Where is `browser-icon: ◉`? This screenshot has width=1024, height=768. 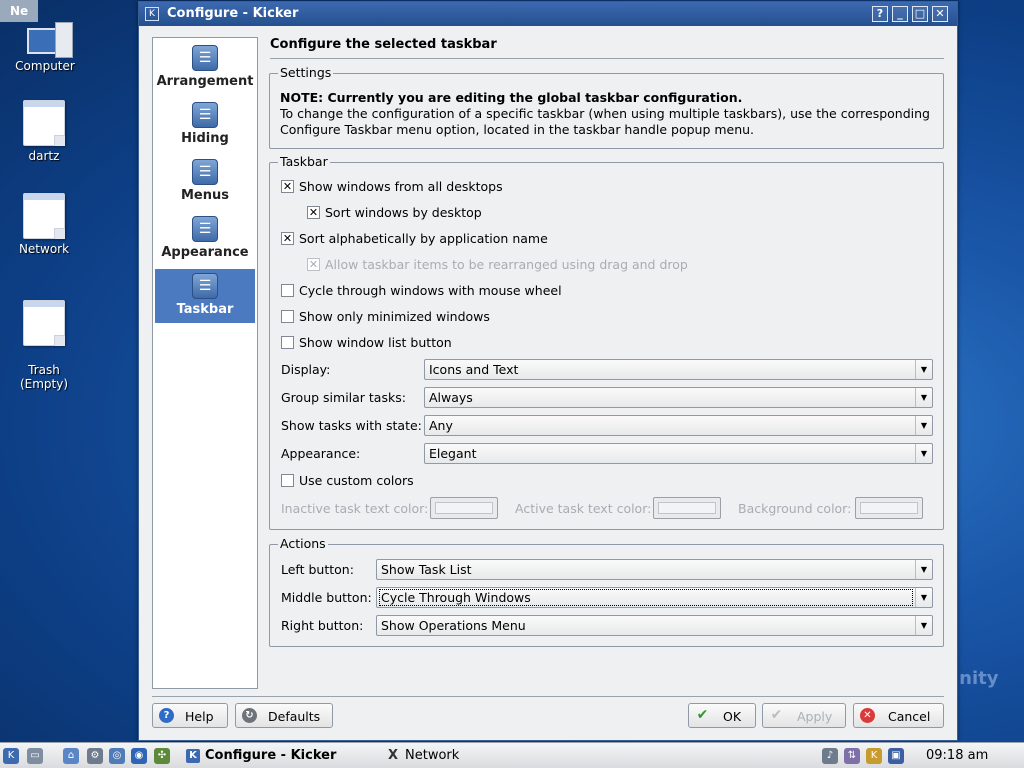 browser-icon: ◉ is located at coordinates (139, 756).